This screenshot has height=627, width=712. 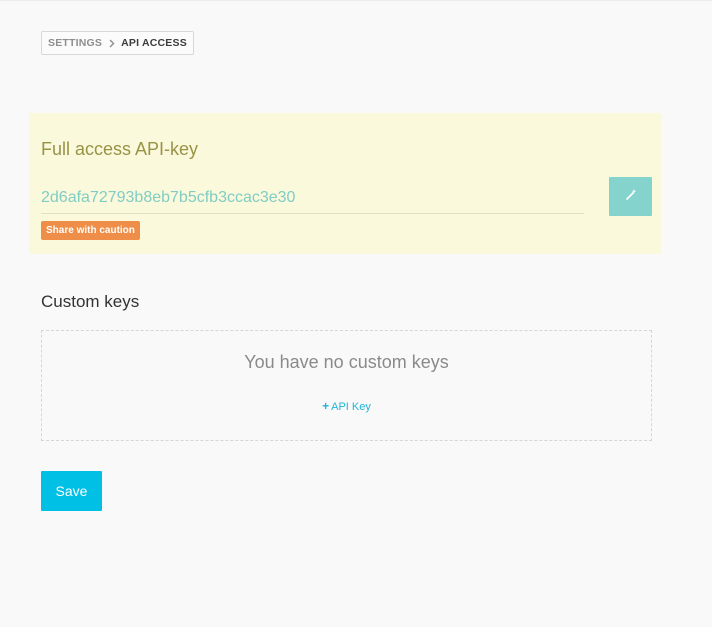 What do you see at coordinates (356, 0) in the screenshot?
I see `top-divider` at bounding box center [356, 0].